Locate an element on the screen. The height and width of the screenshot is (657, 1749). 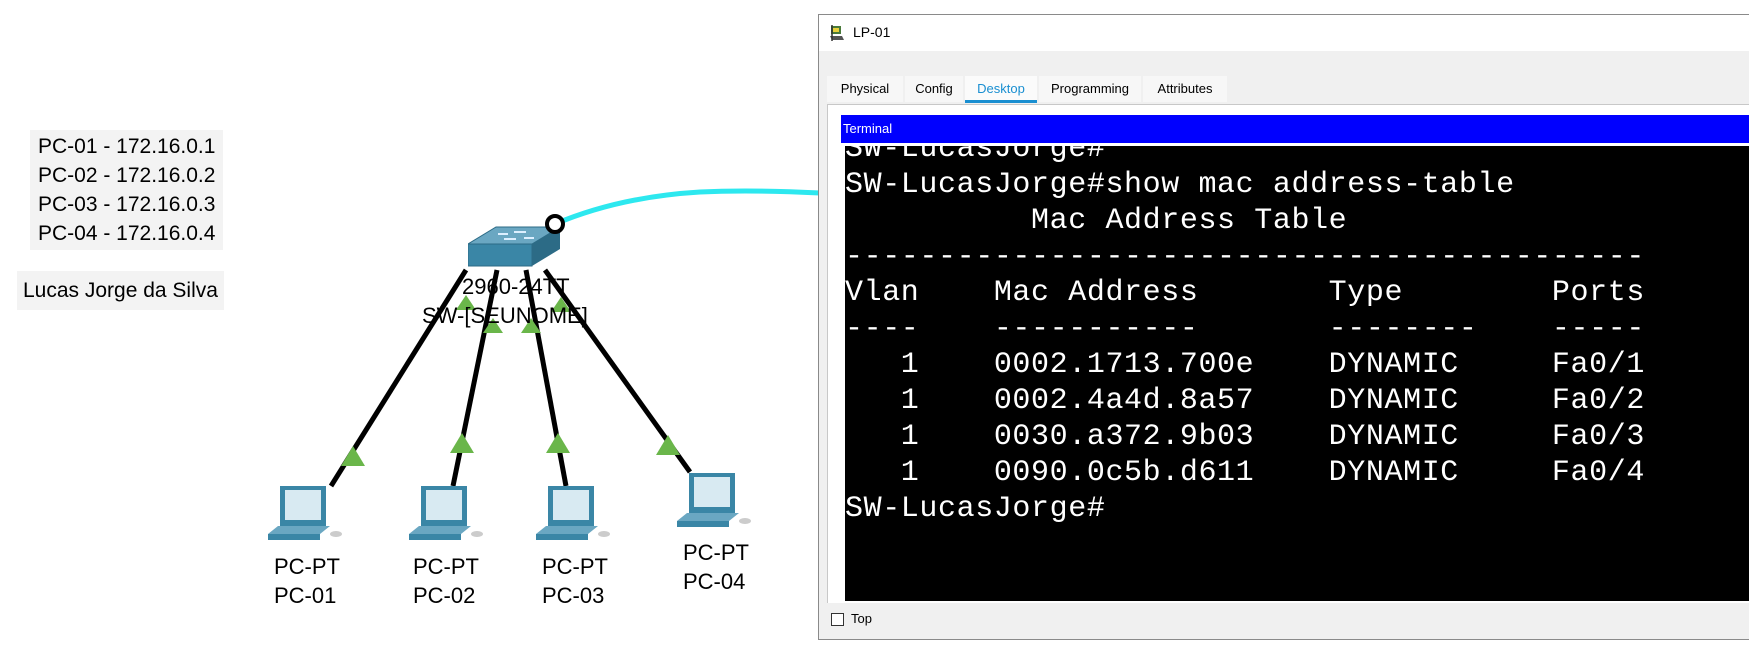
tab-attributes: Attributes is located at coordinates (1185, 89).